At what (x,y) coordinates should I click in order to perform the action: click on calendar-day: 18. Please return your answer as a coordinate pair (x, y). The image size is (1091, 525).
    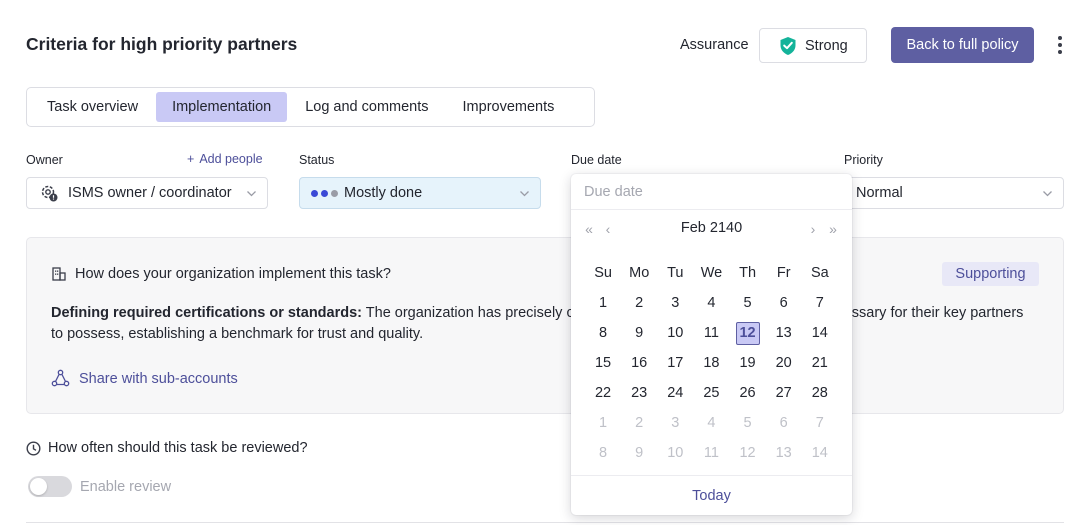
    Looking at the image, I should click on (711, 363).